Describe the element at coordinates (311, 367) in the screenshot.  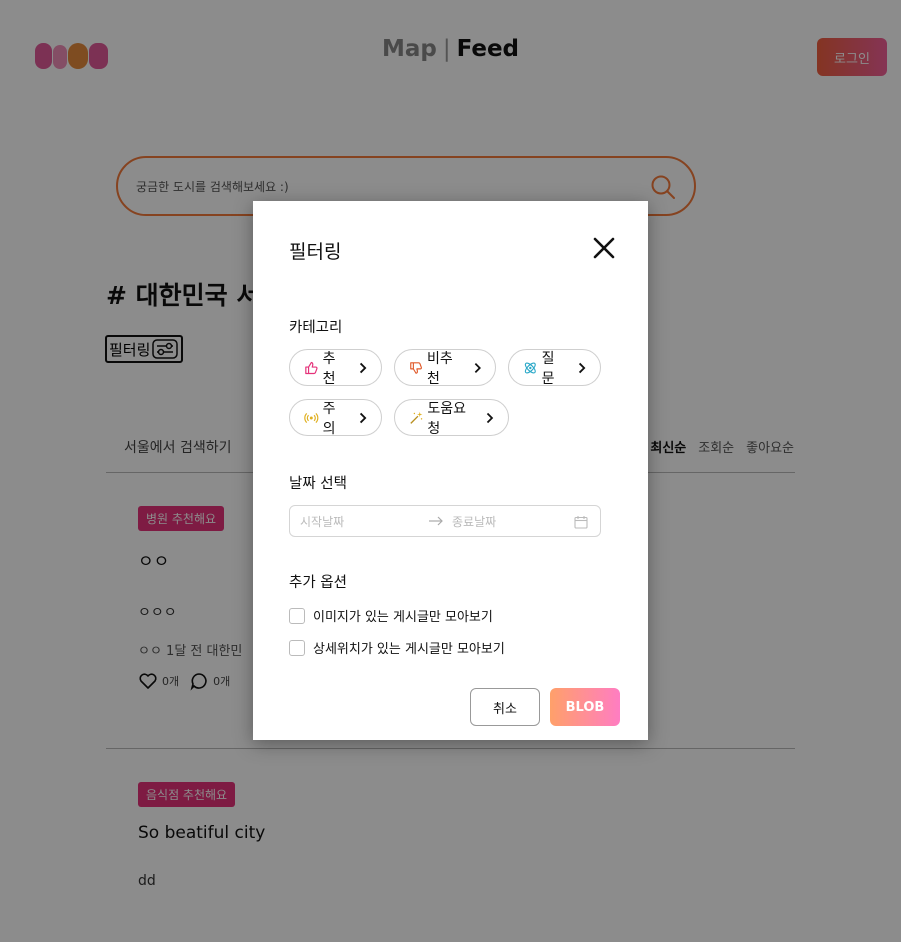
I see `thumbs-up-icon` at that location.